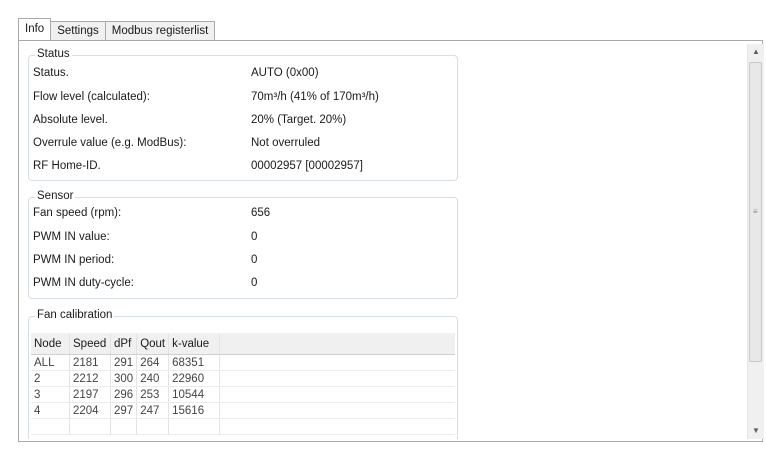  What do you see at coordinates (153, 344) in the screenshot?
I see `column-header-qout: Qout` at bounding box center [153, 344].